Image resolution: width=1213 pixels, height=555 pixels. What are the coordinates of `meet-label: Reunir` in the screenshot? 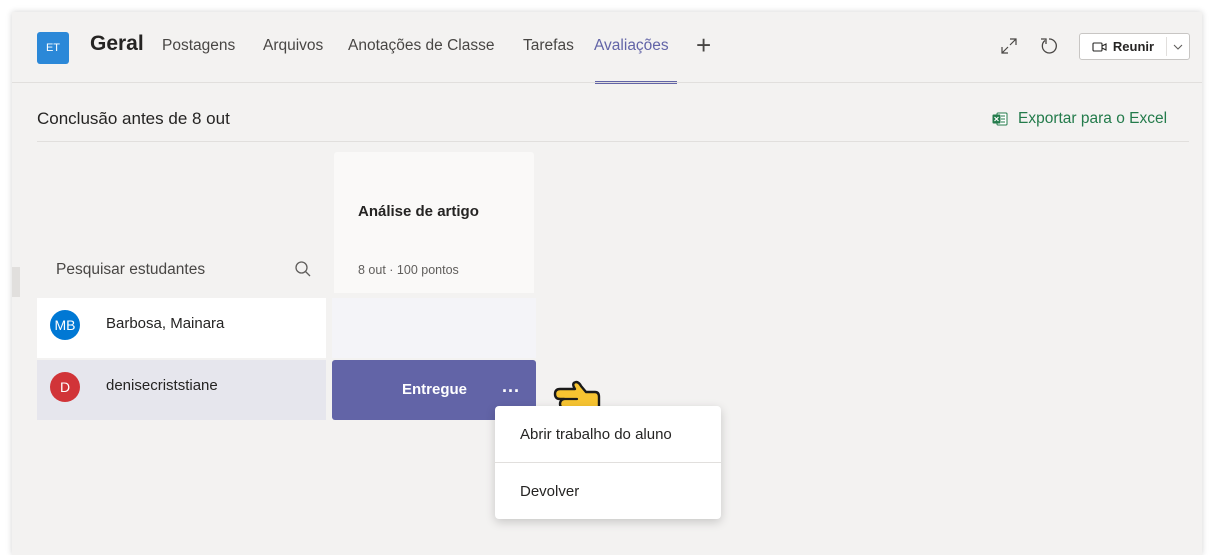 It's located at (1133, 46).